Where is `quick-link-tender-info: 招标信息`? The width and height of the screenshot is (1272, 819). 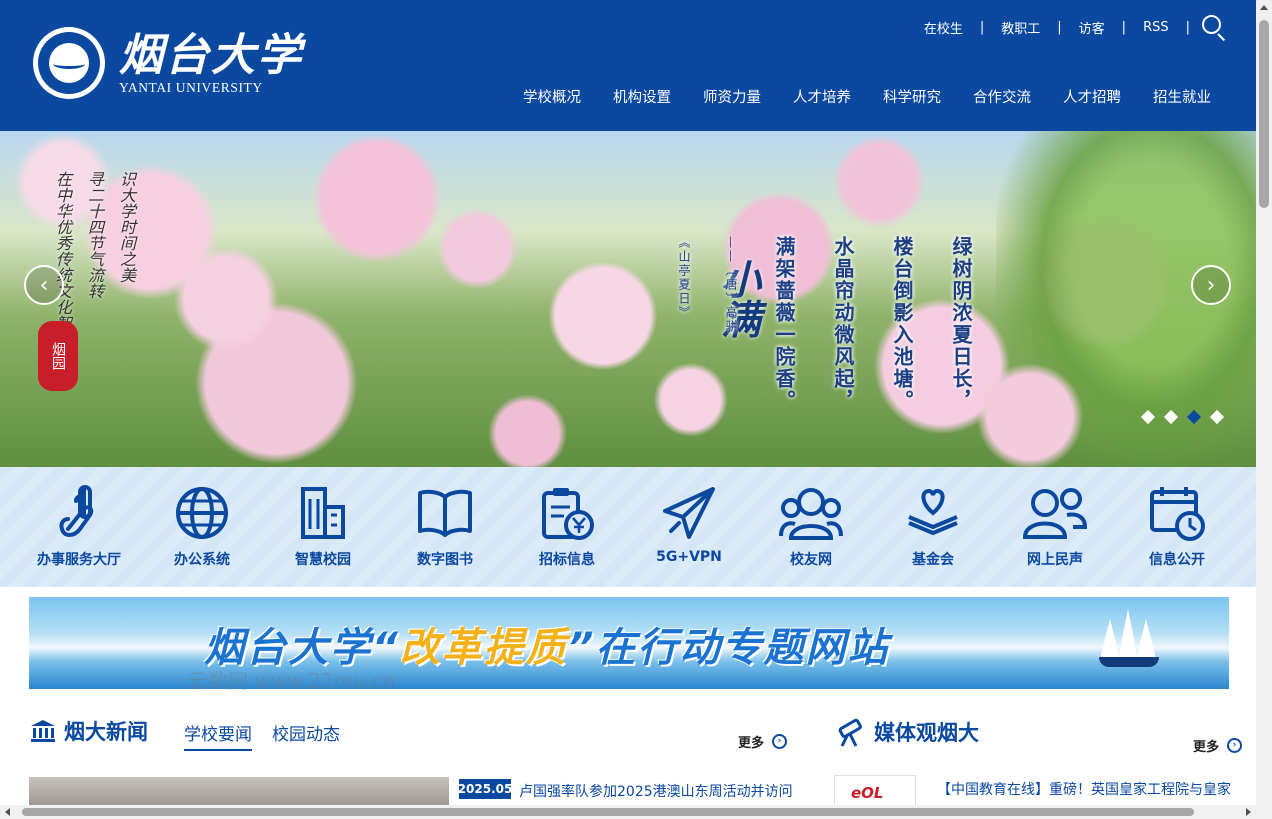
quick-link-tender-info: 招标信息 is located at coordinates (567, 527).